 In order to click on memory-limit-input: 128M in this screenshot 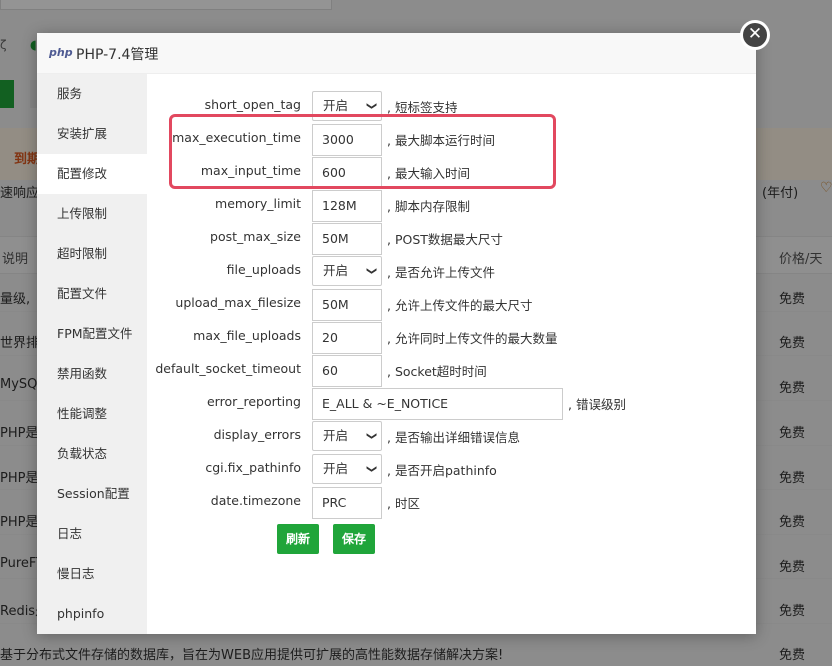, I will do `click(347, 206)`.